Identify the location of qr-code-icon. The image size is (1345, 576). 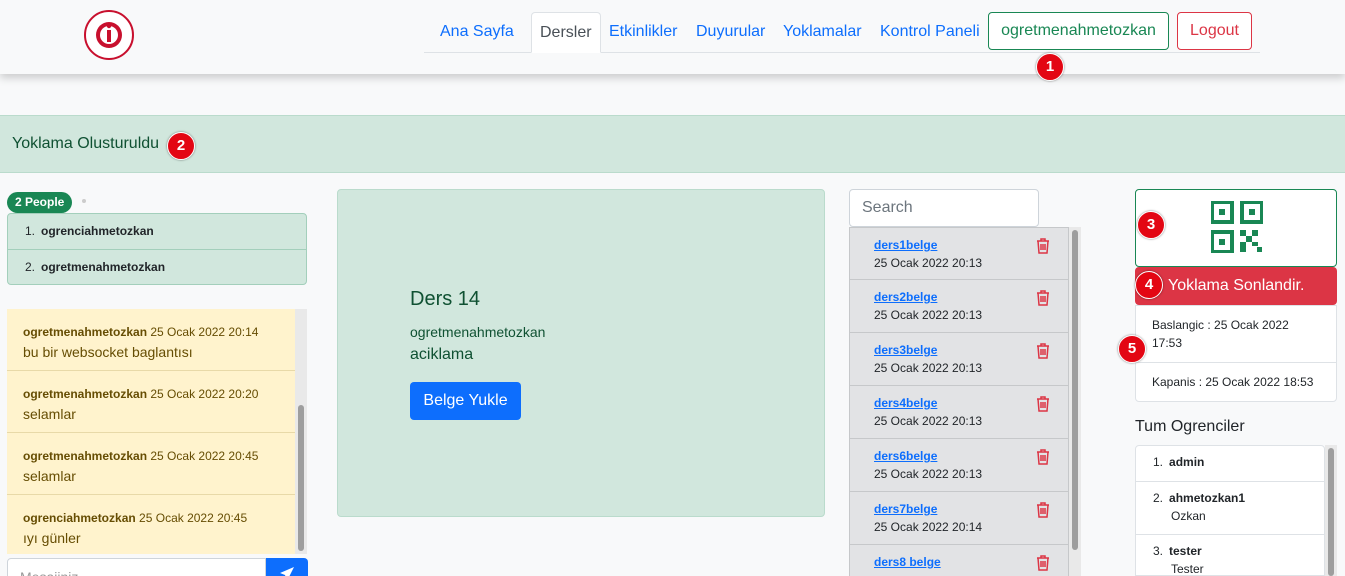
(1237, 227).